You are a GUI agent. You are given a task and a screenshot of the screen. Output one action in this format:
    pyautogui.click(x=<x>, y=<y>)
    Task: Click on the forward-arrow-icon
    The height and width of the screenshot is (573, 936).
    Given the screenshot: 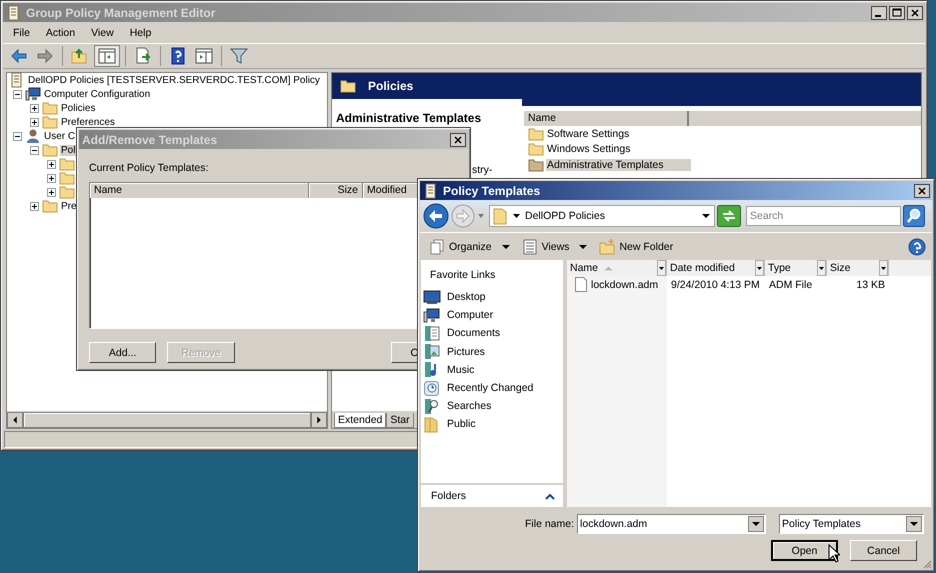 What is the action you would take?
    pyautogui.click(x=45, y=56)
    